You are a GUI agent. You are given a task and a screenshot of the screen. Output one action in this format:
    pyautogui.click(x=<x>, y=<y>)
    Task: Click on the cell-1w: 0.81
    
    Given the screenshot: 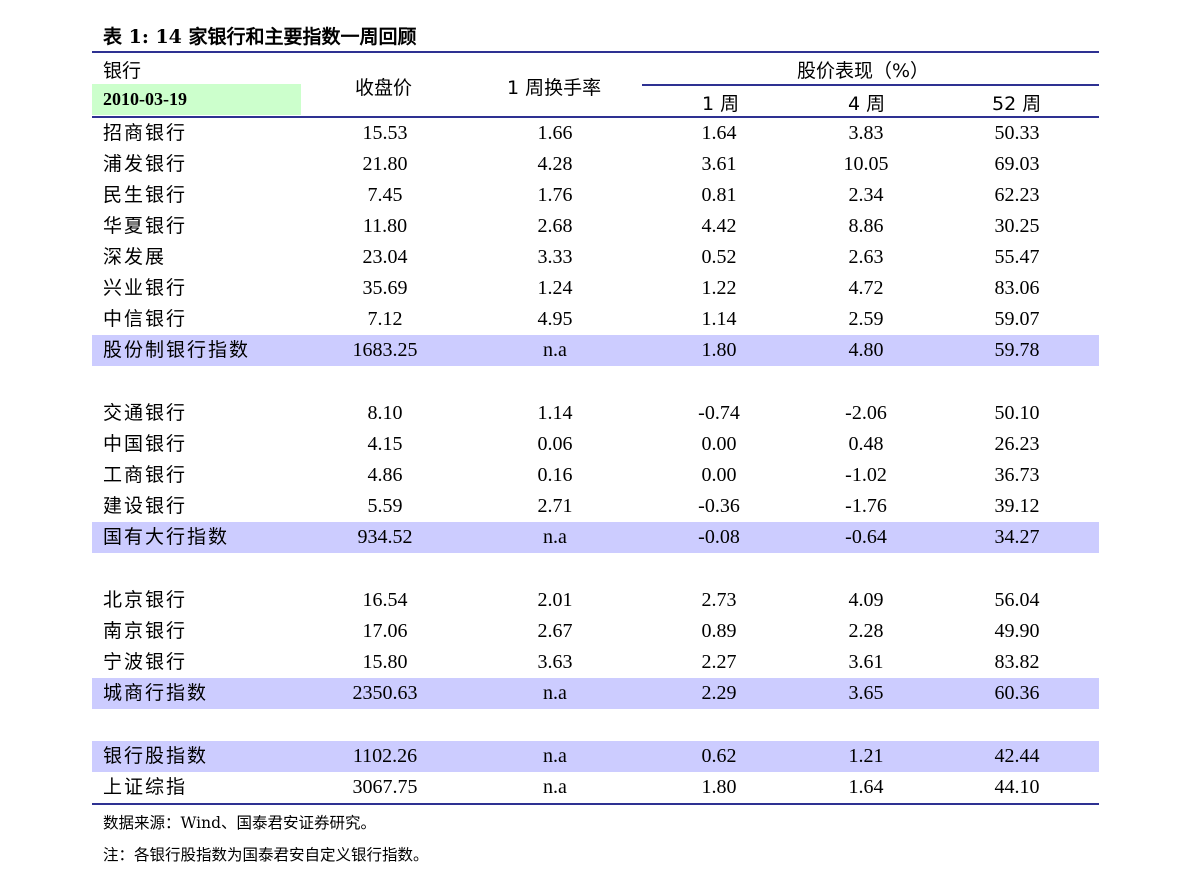 What is the action you would take?
    pyautogui.click(x=719, y=195)
    